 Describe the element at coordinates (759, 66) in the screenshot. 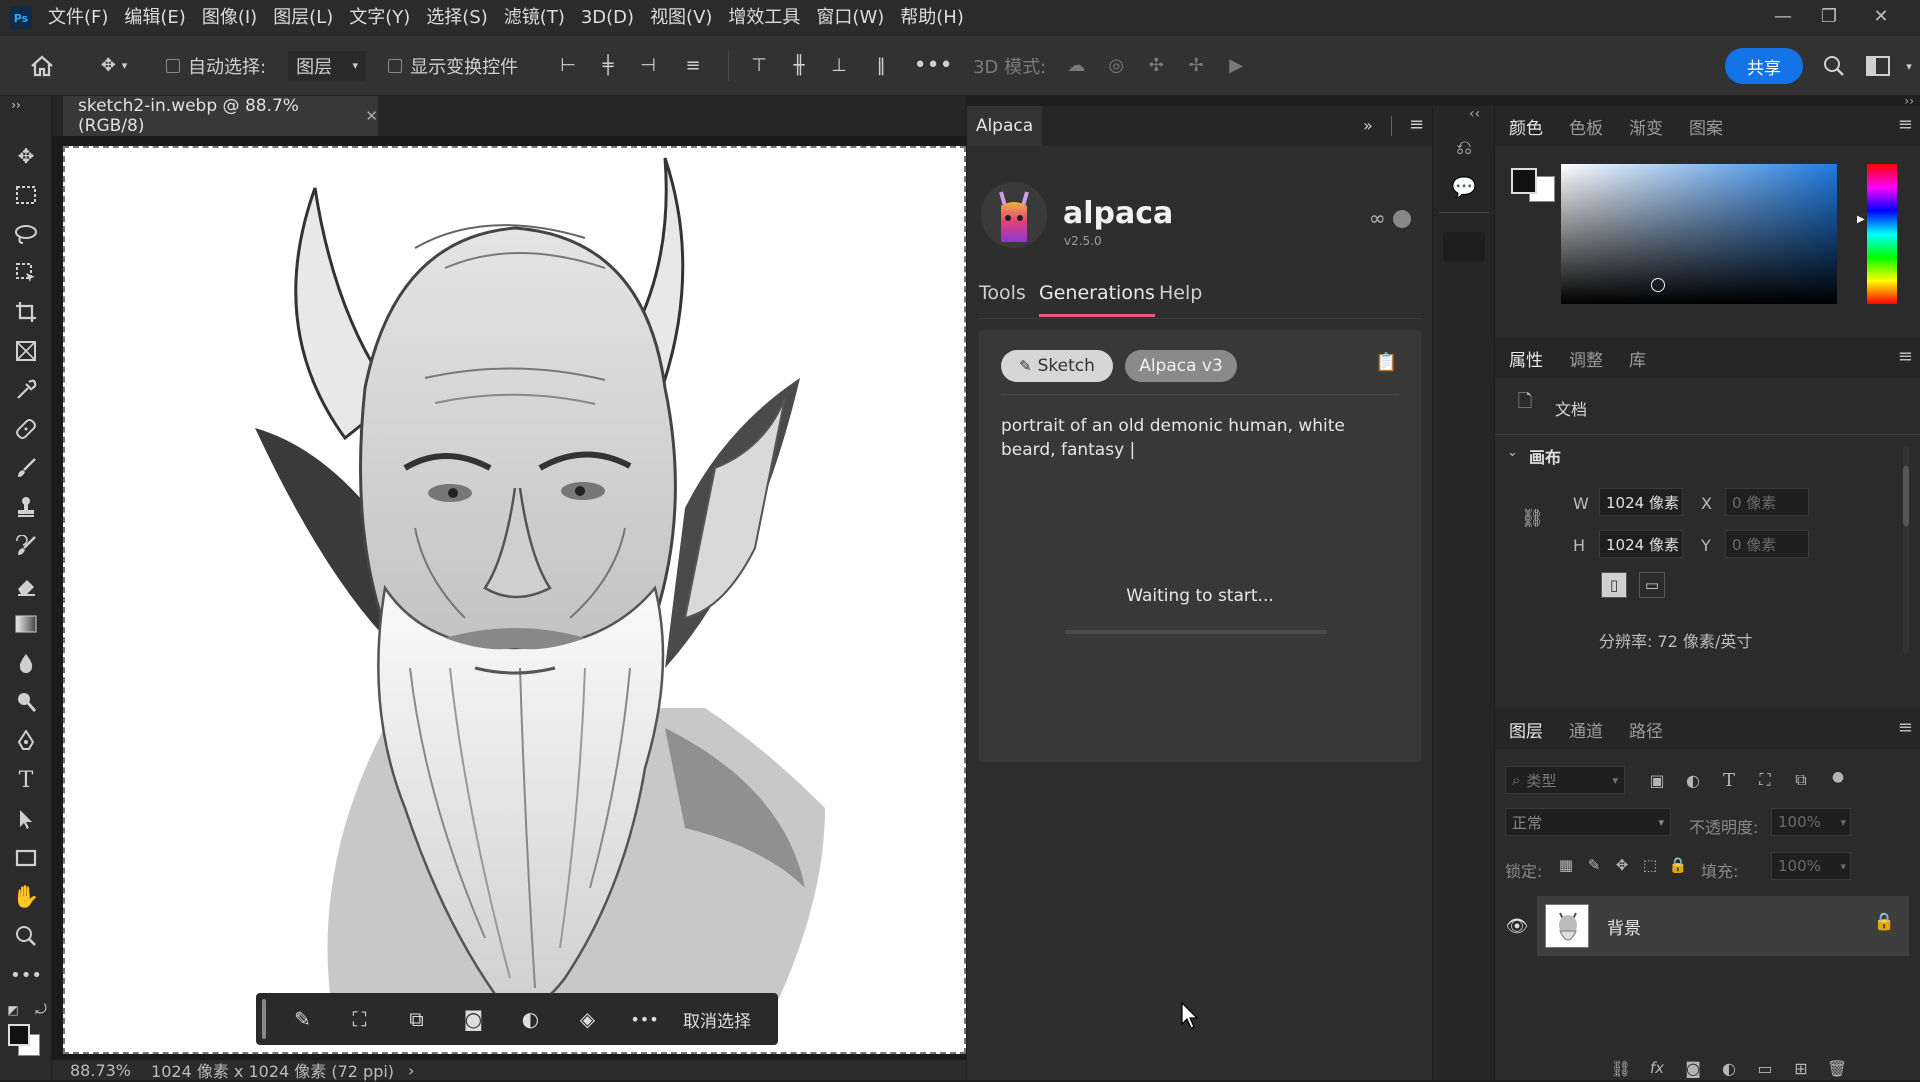

I see `align-top-icon: ⊤` at that location.